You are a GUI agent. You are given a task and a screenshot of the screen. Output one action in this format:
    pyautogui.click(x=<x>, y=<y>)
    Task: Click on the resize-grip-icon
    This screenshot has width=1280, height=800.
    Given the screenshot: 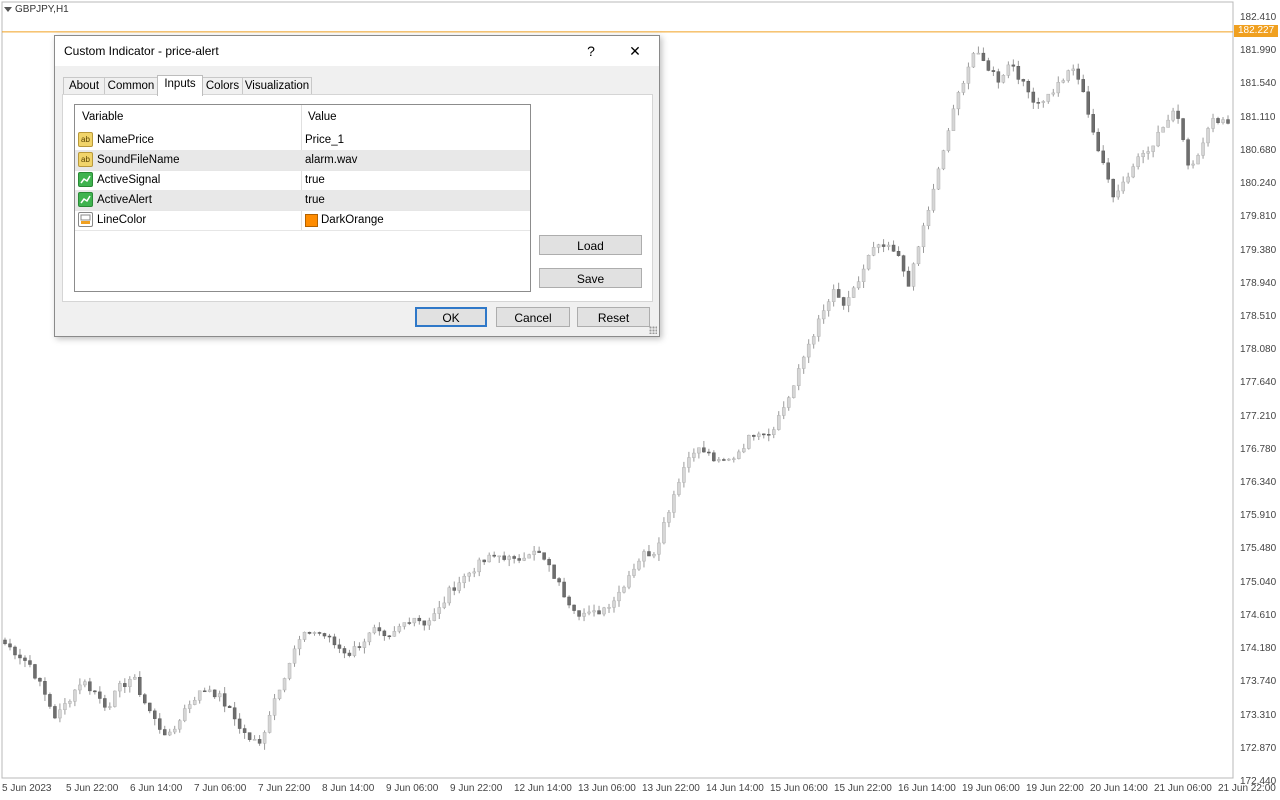 What is the action you would take?
    pyautogui.click(x=653, y=330)
    